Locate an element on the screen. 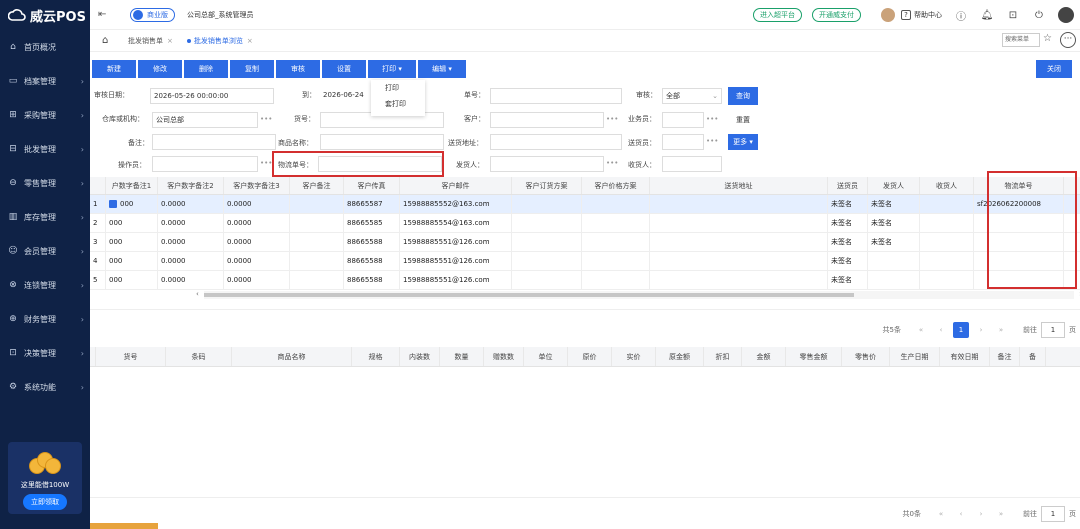 Image resolution: width=1080 pixels, height=529 pixels. tab-wholesale-browse: 批发销售单浏览 × is located at coordinates (220, 41).